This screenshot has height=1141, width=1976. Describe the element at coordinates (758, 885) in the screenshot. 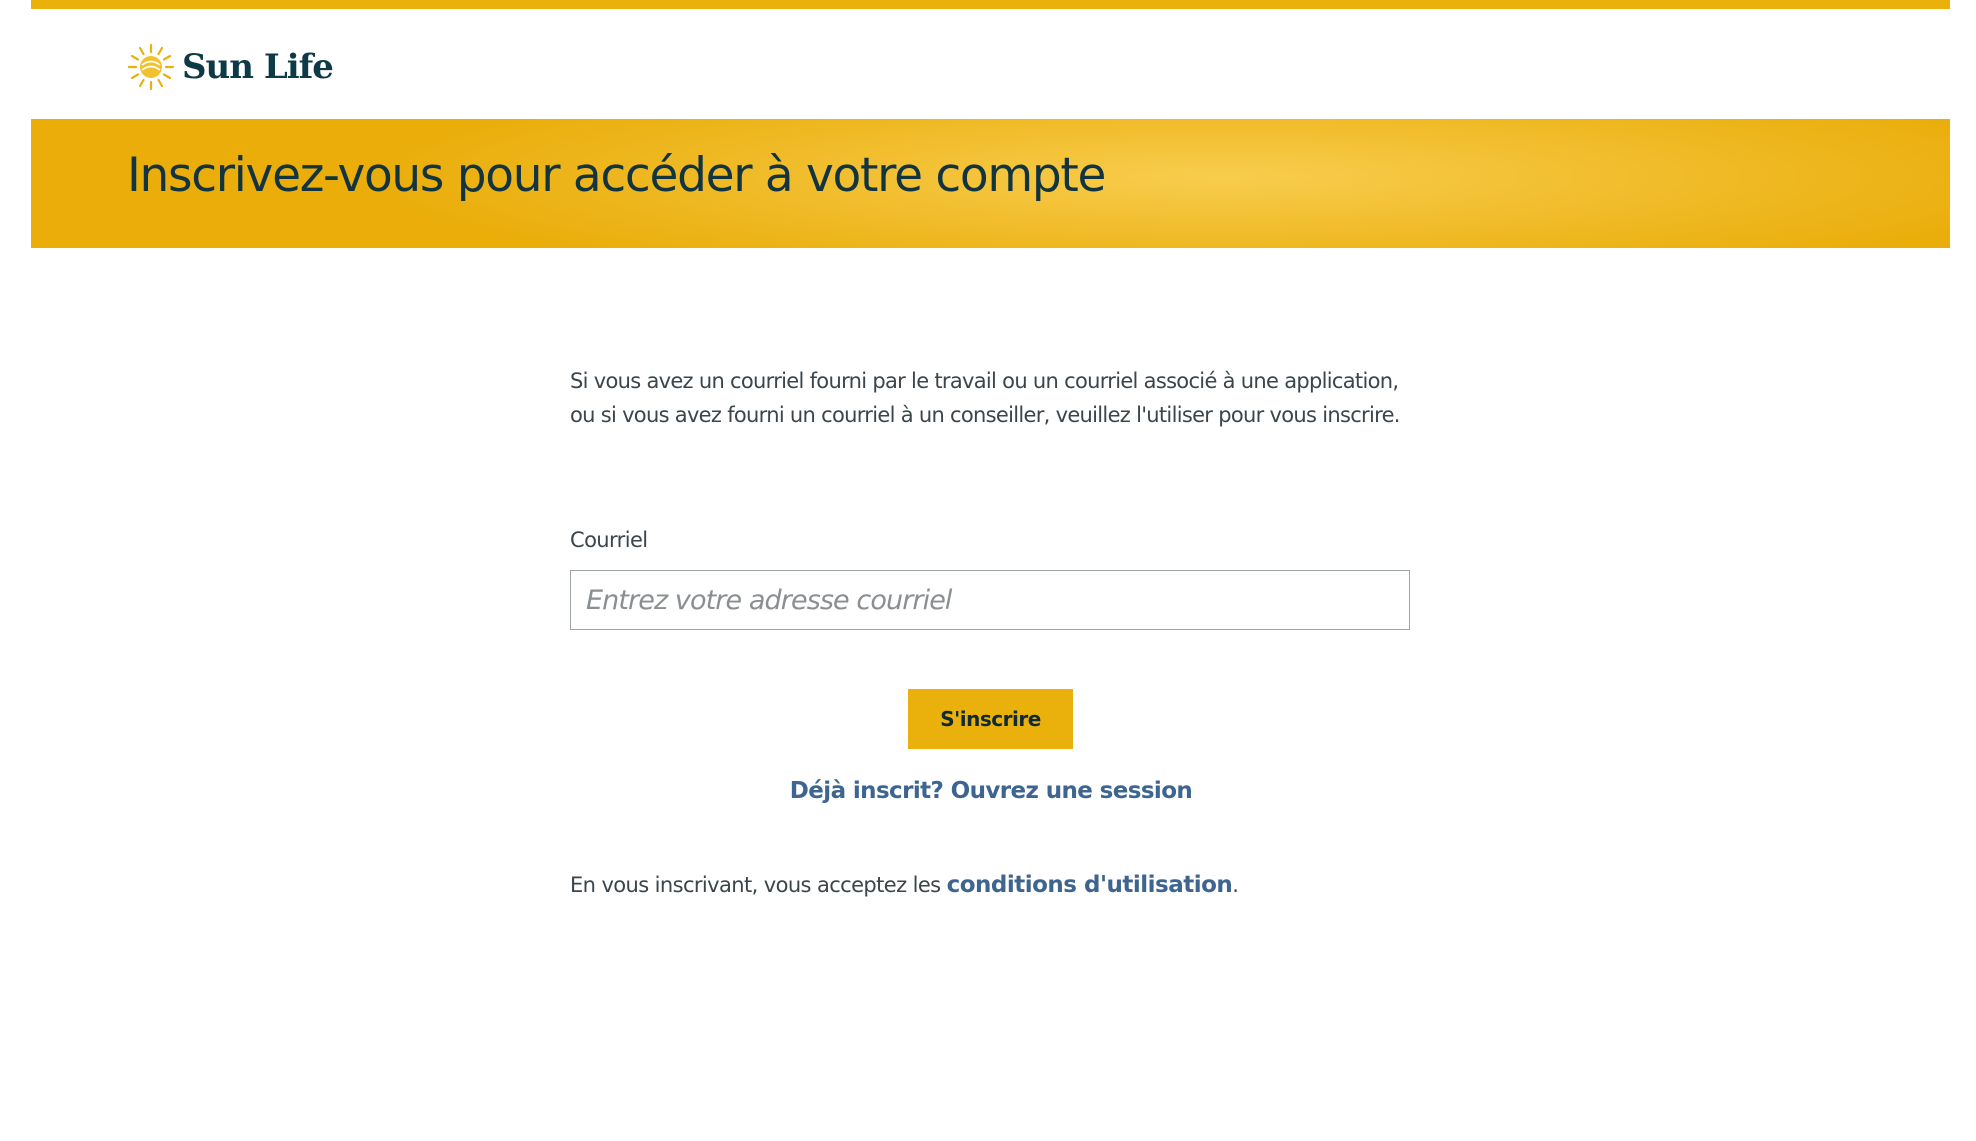

I see `terms-prefix: En vous inscrivant, vous acceptez les` at that location.